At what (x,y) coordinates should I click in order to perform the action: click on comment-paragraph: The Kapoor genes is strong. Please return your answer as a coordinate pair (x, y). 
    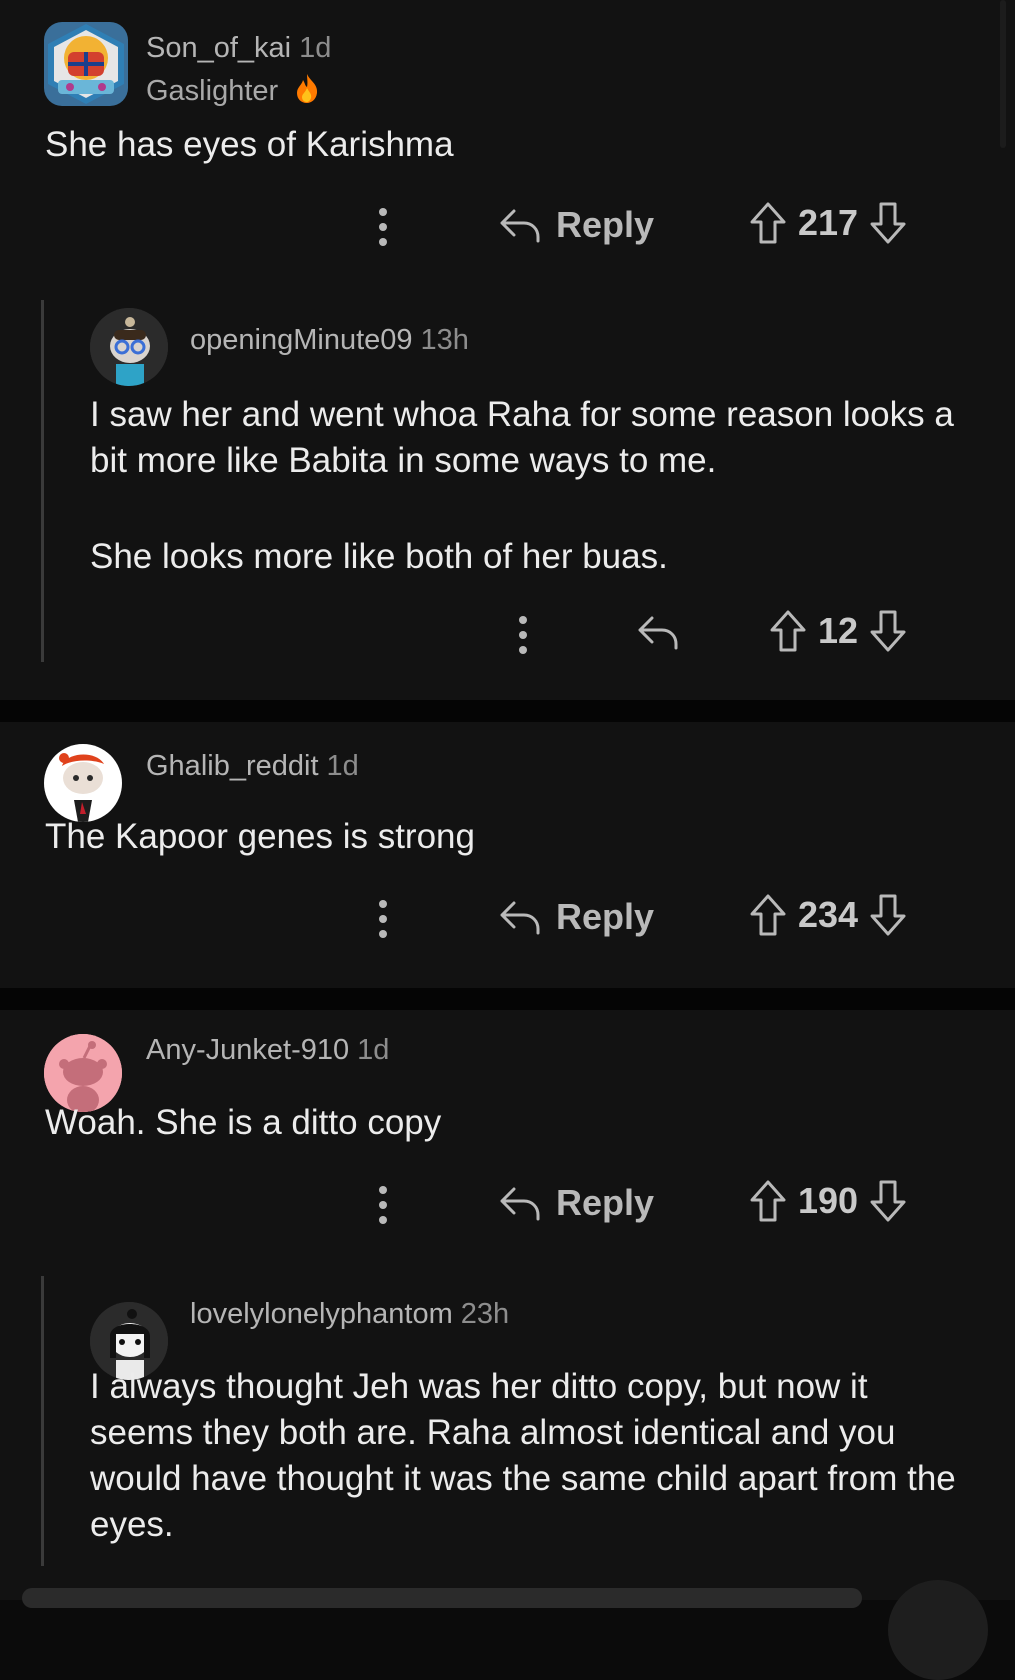
    Looking at the image, I should click on (260, 836).